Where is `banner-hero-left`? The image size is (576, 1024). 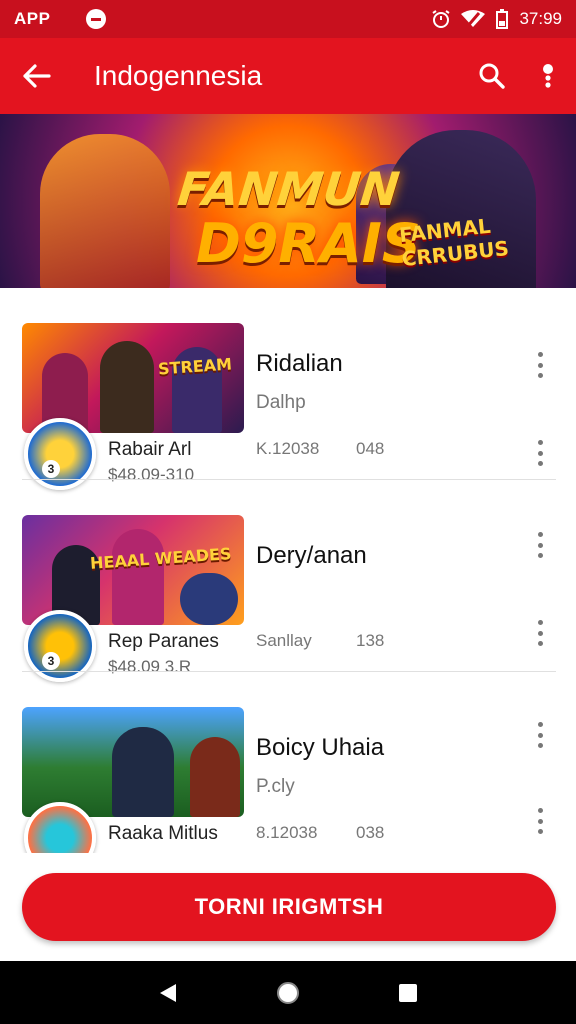 banner-hero-left is located at coordinates (105, 211).